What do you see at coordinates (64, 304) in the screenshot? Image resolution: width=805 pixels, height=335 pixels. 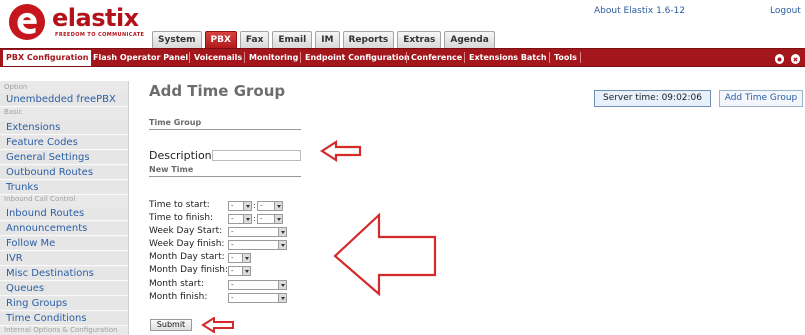 I see `sidebar-item-ring-groups: Ring Groups` at bounding box center [64, 304].